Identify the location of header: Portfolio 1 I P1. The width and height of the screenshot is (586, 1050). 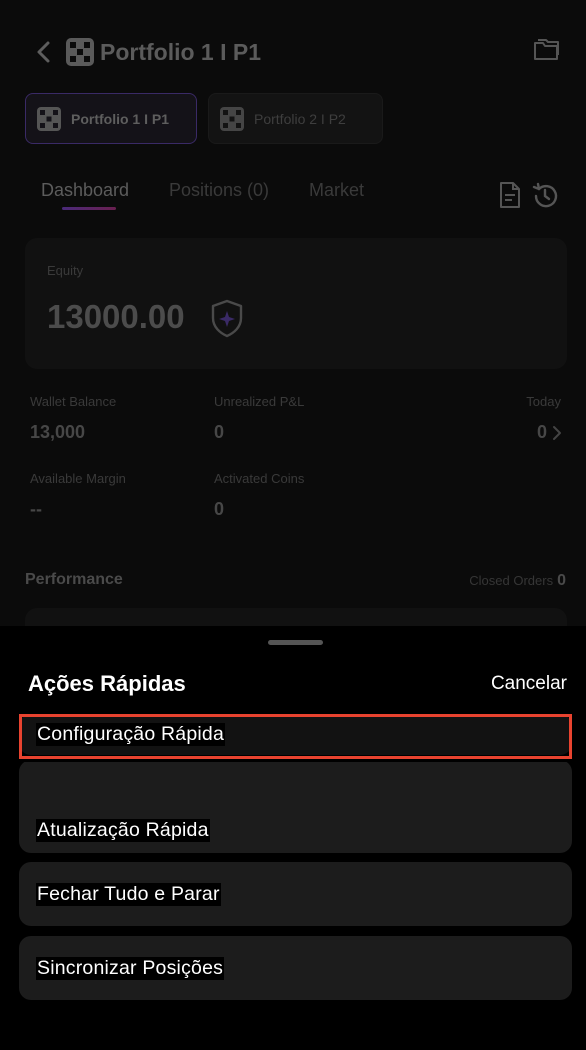
(293, 53).